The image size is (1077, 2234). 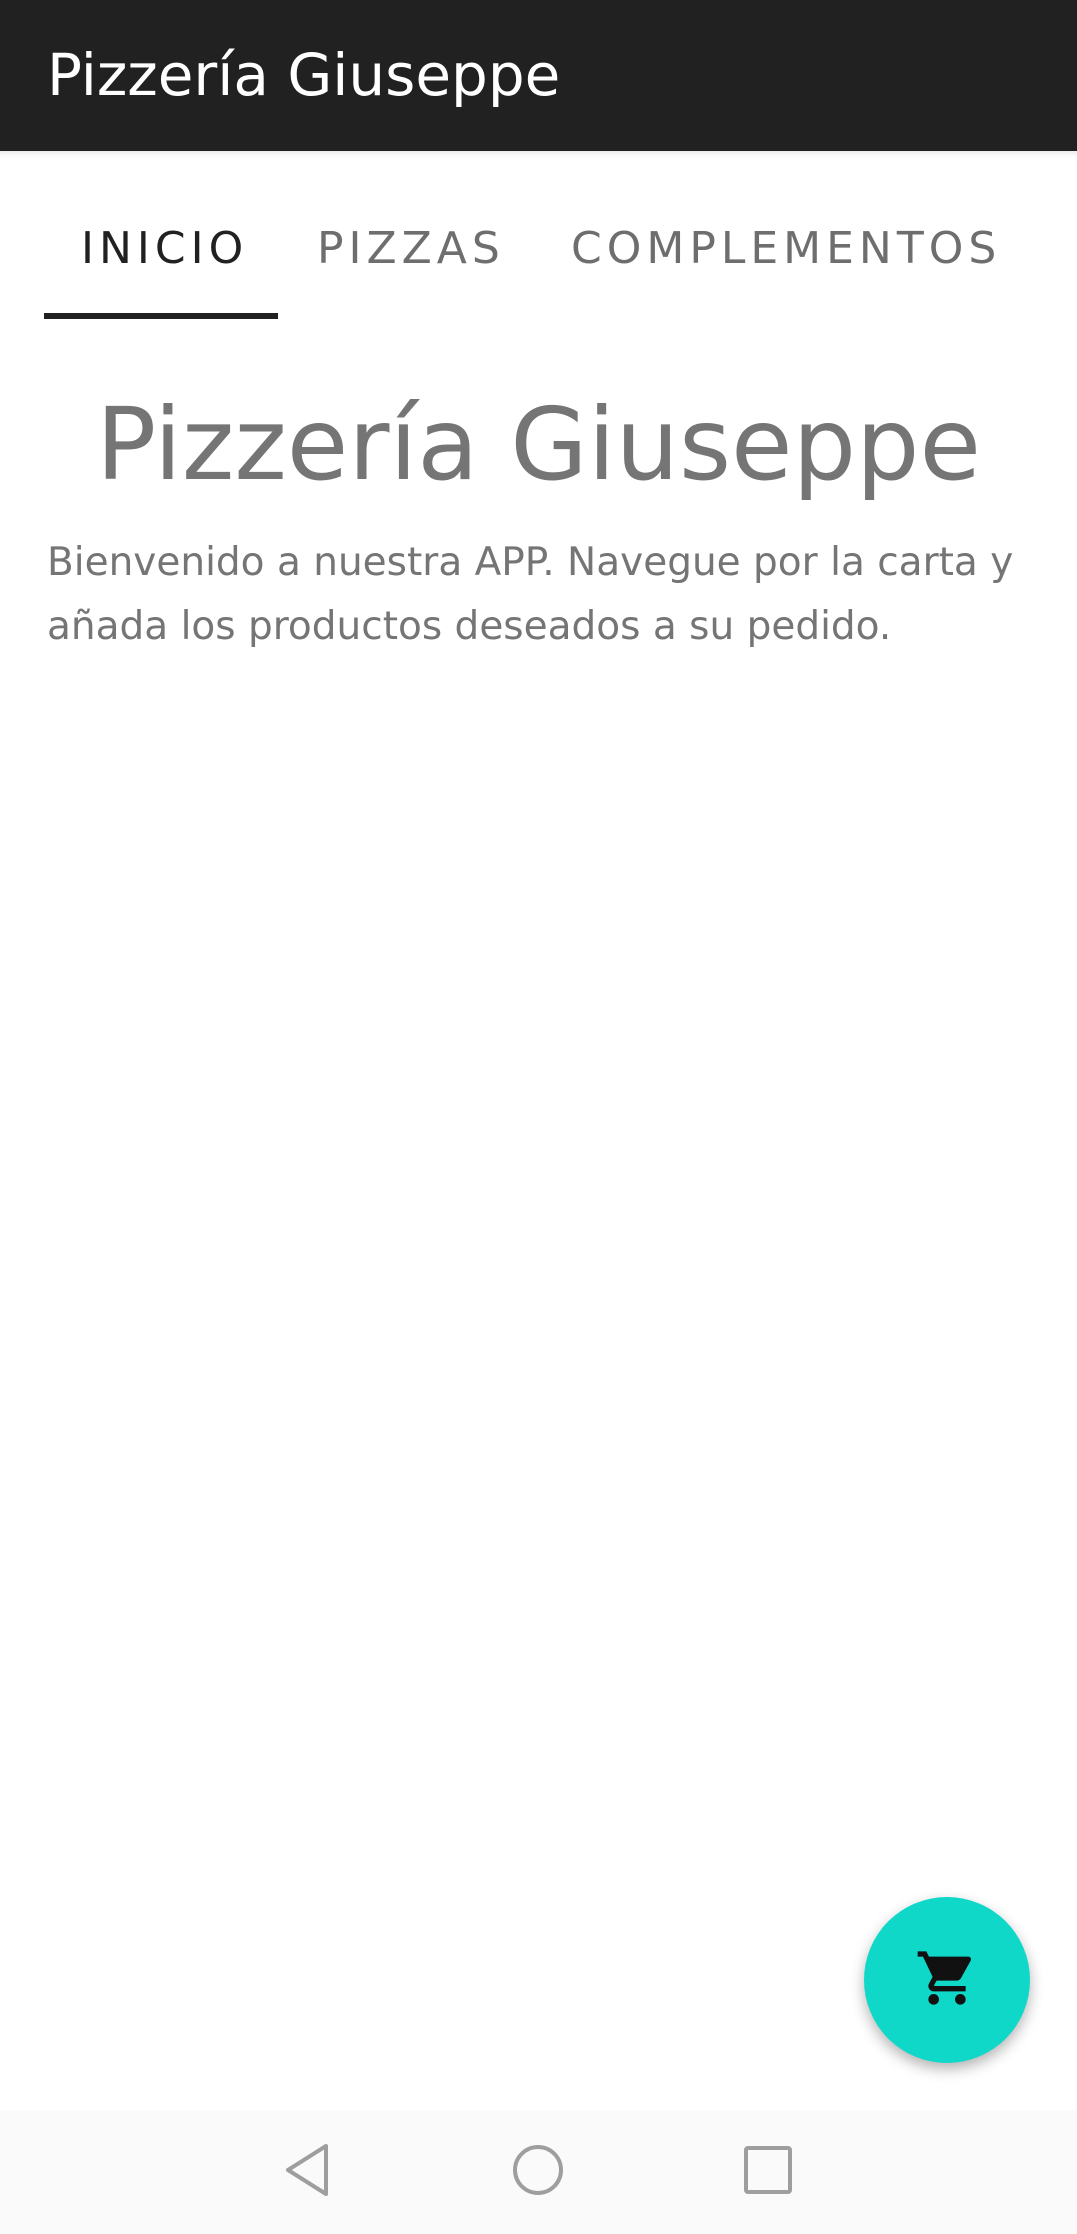 What do you see at coordinates (164, 249) in the screenshot?
I see `tab-inicio: INICIO` at bounding box center [164, 249].